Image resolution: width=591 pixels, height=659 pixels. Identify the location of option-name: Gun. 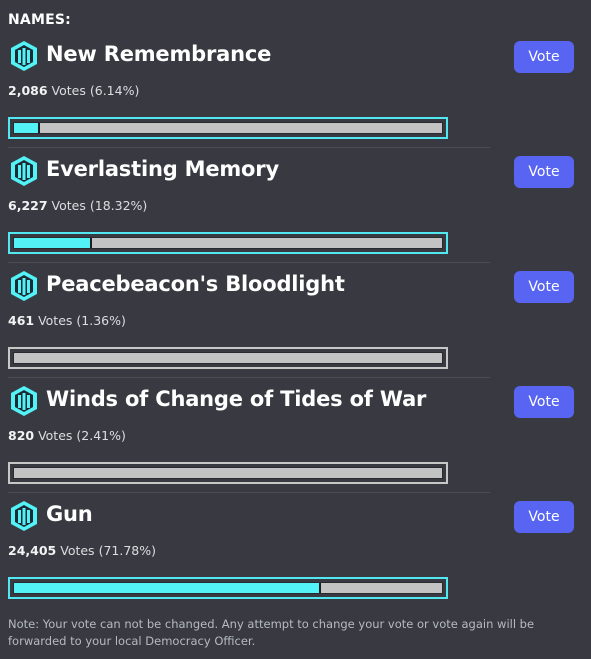
(69, 514).